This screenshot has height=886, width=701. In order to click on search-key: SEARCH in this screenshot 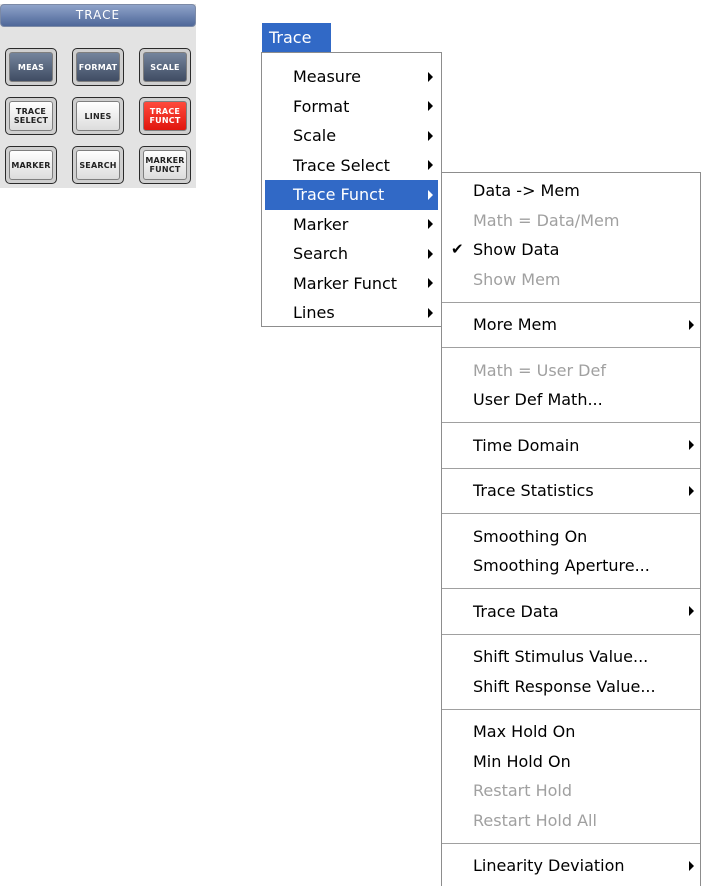, I will do `click(98, 165)`.